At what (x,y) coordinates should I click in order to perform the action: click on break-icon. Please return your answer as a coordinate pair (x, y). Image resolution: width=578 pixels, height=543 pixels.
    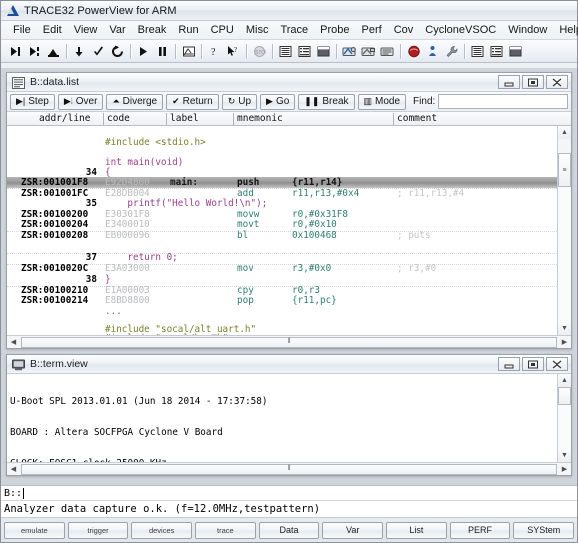
    Looking at the image, I should click on (162, 51).